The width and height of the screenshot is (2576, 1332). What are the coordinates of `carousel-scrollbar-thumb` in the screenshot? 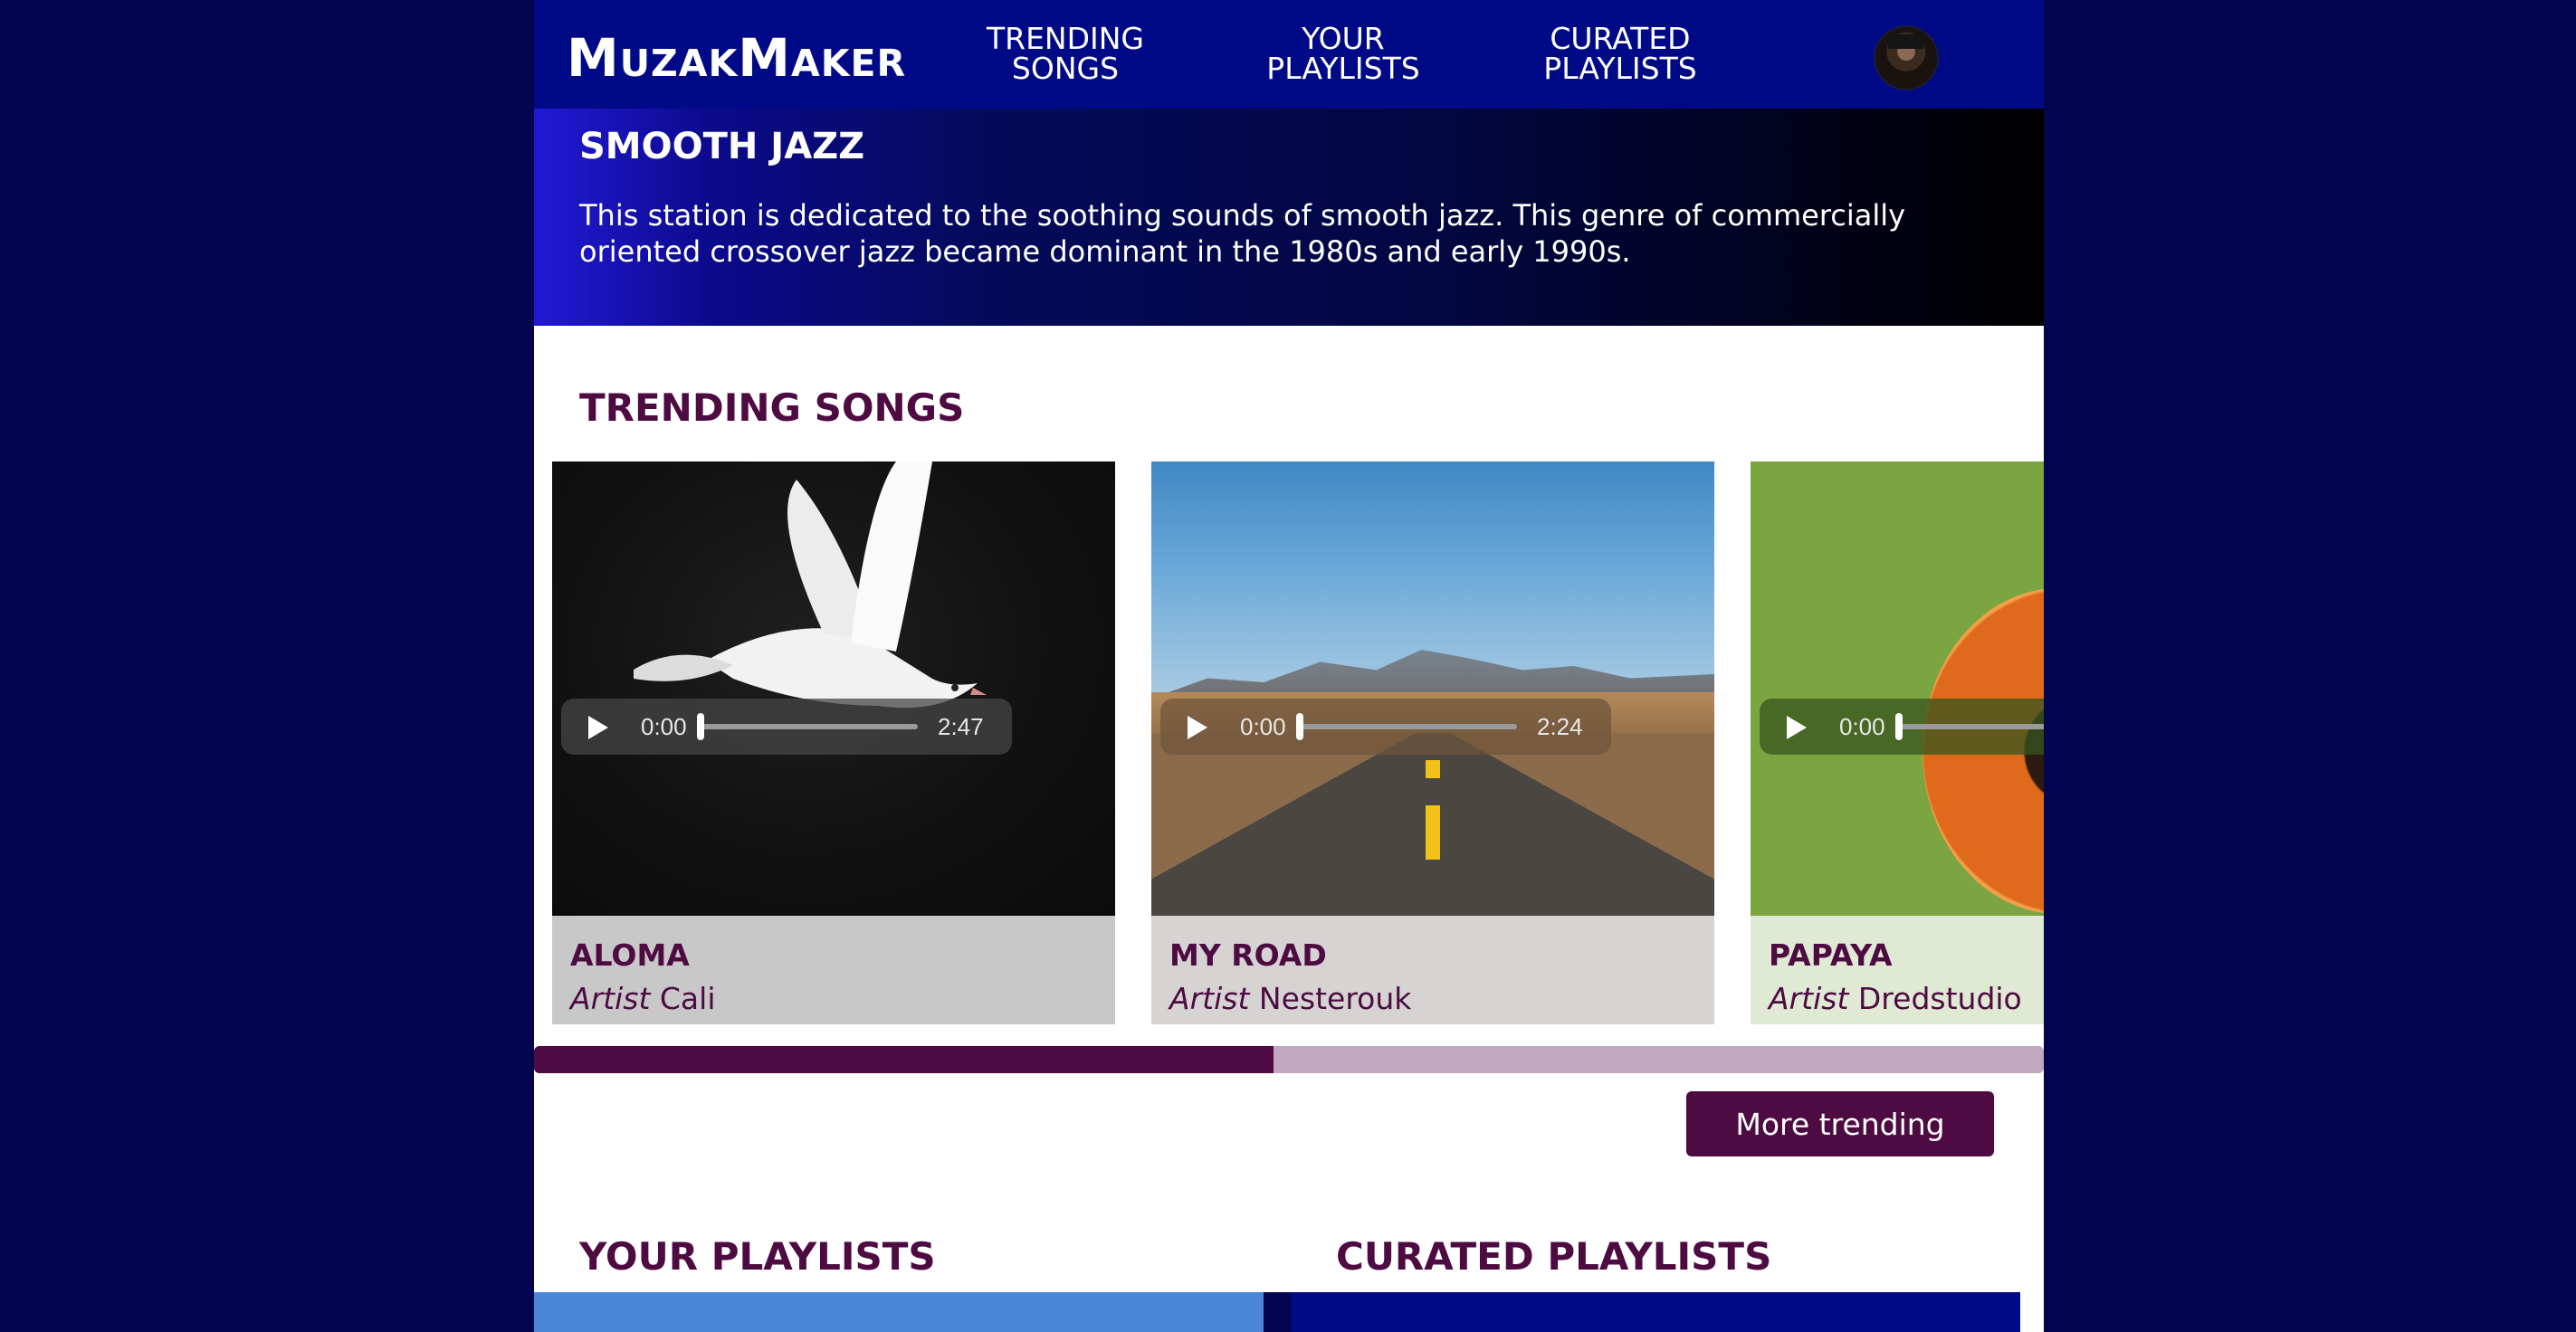 It's located at (904, 1059).